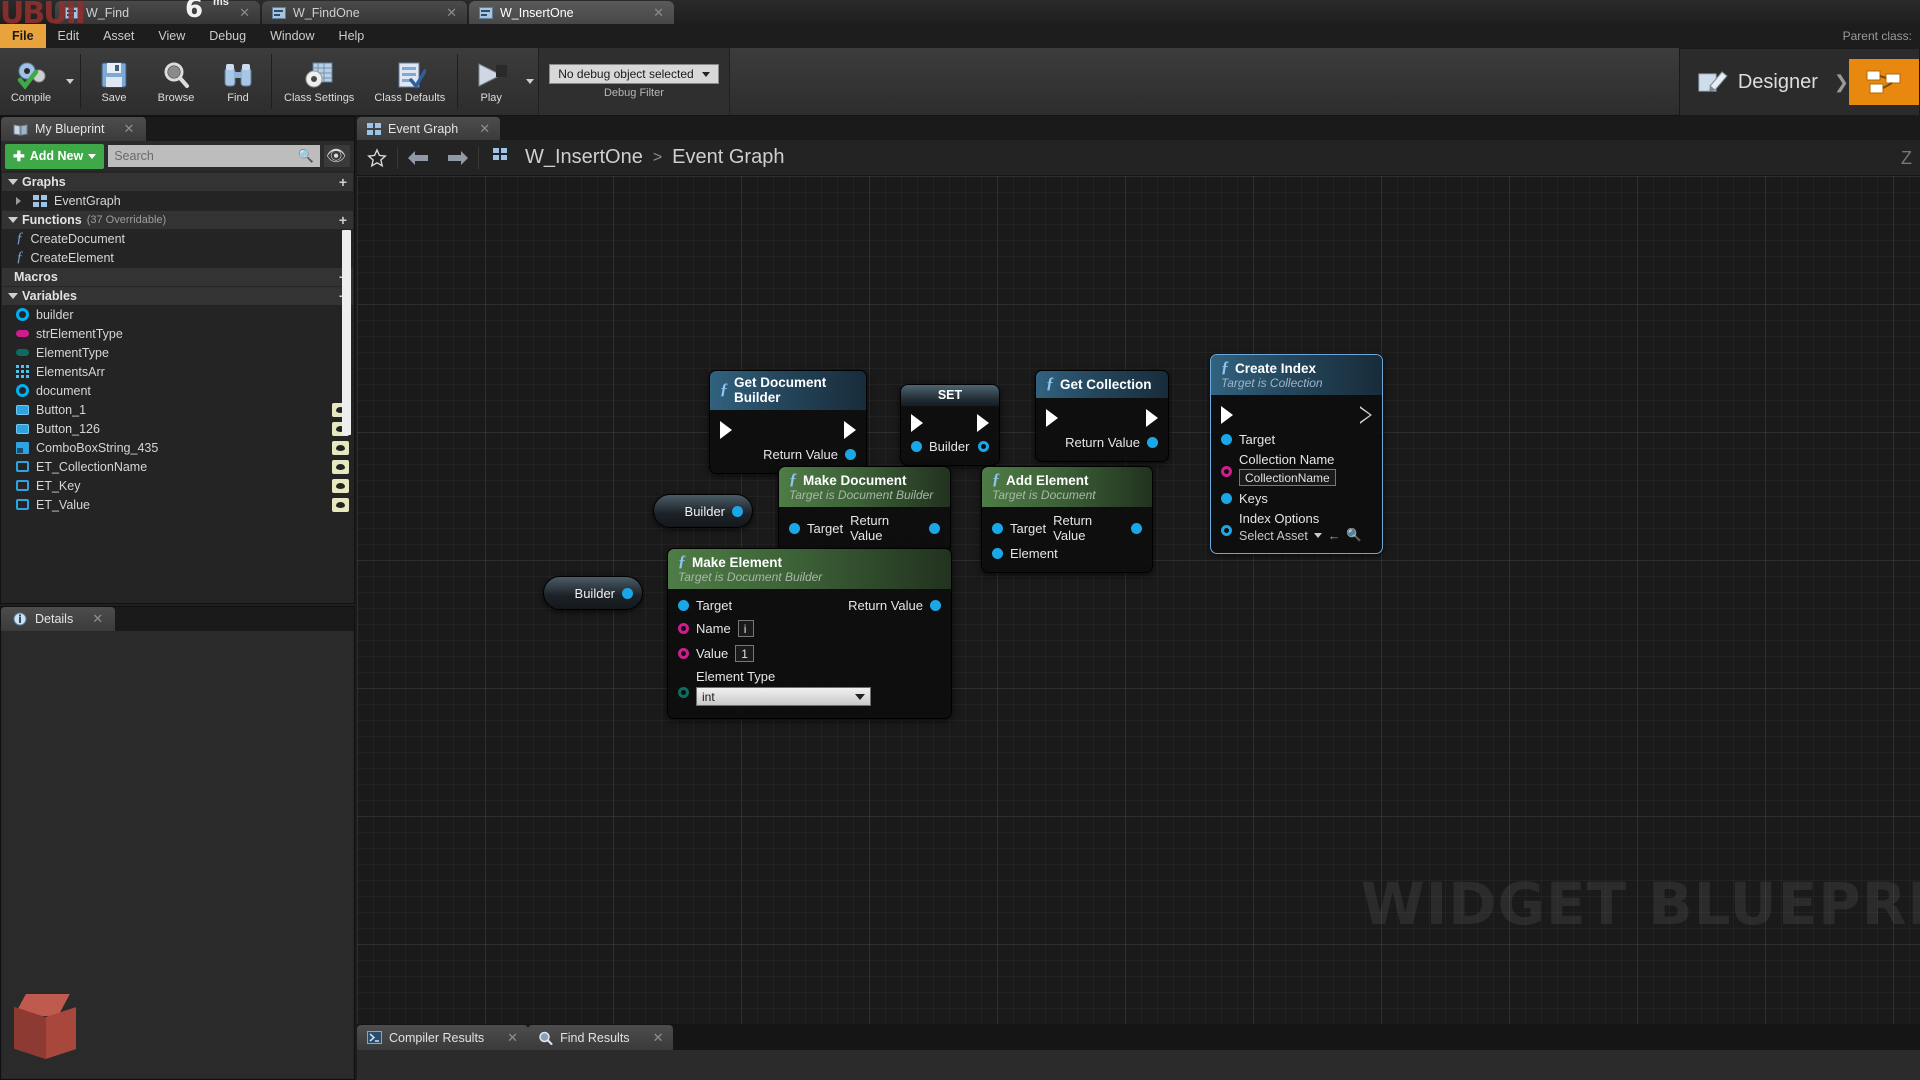 This screenshot has width=1920, height=1080. I want to click on menu-asset: Asset, so click(118, 36).